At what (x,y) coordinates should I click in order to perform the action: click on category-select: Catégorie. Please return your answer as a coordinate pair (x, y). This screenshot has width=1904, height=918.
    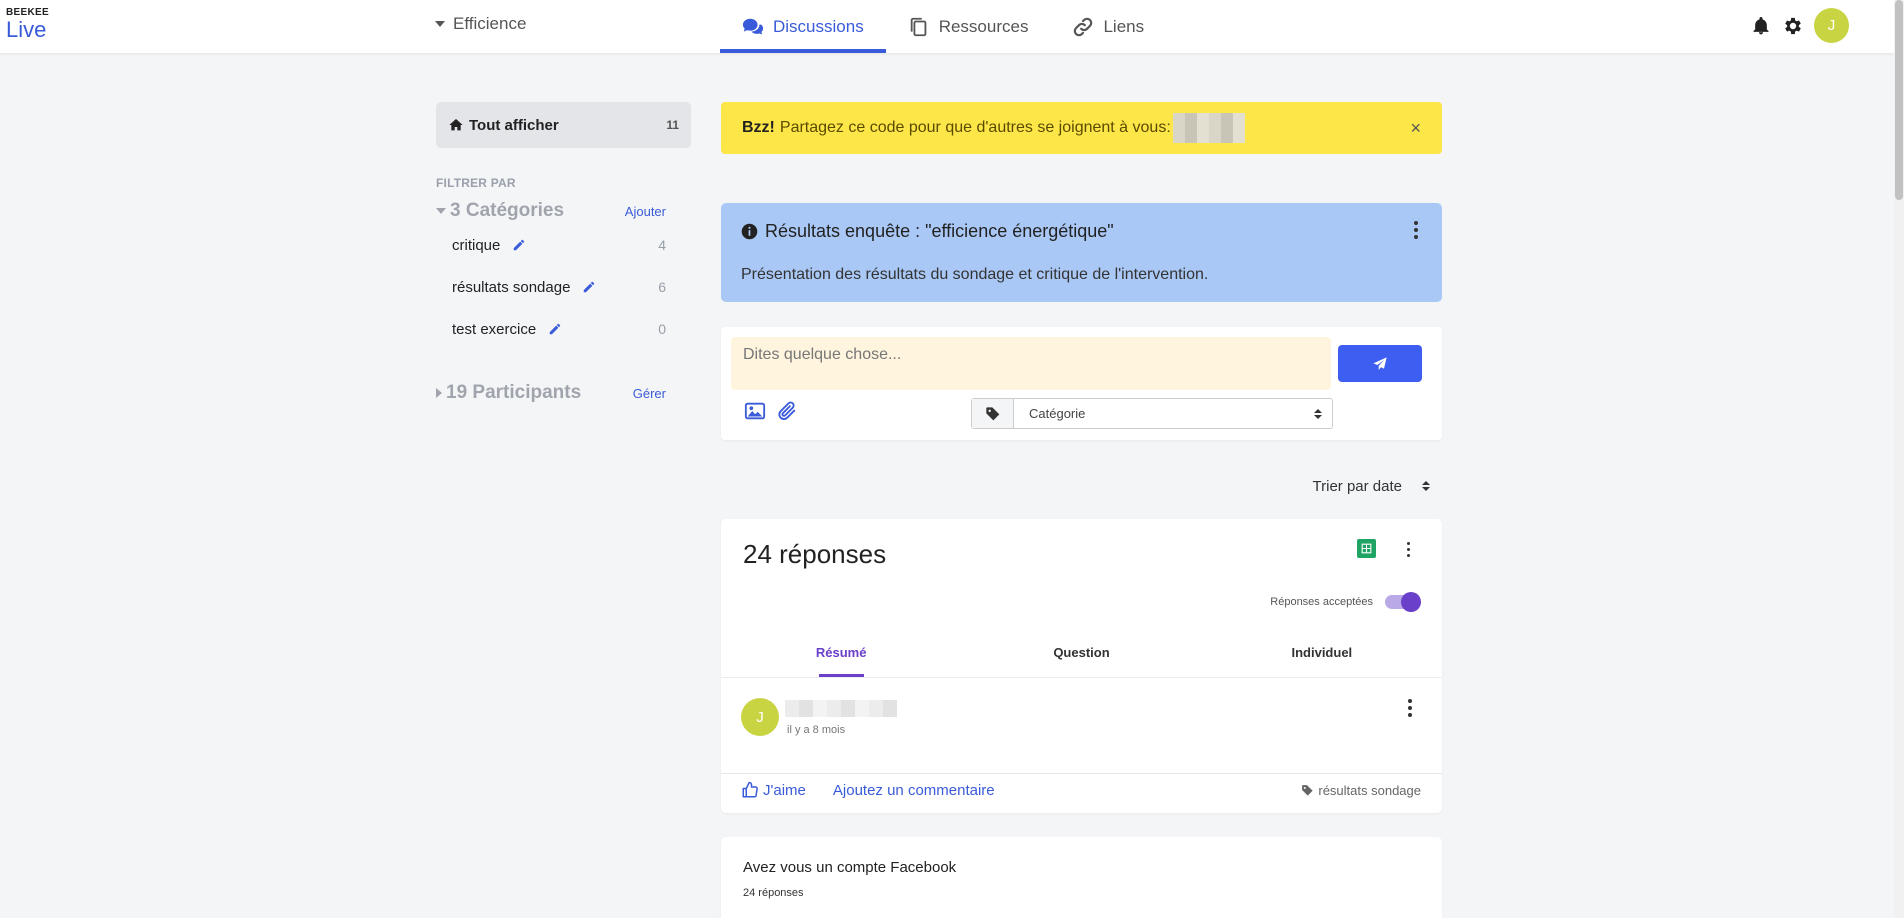
    Looking at the image, I should click on (1152, 413).